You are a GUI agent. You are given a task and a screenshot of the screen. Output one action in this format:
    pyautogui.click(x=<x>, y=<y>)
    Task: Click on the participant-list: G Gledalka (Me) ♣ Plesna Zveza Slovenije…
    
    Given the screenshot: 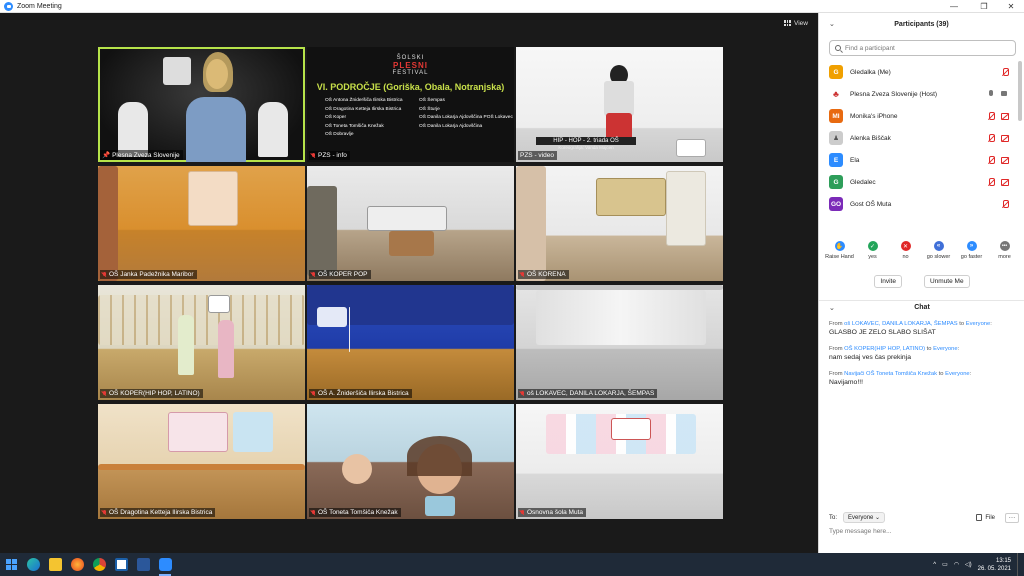 What is the action you would take?
    pyautogui.click(x=918, y=138)
    